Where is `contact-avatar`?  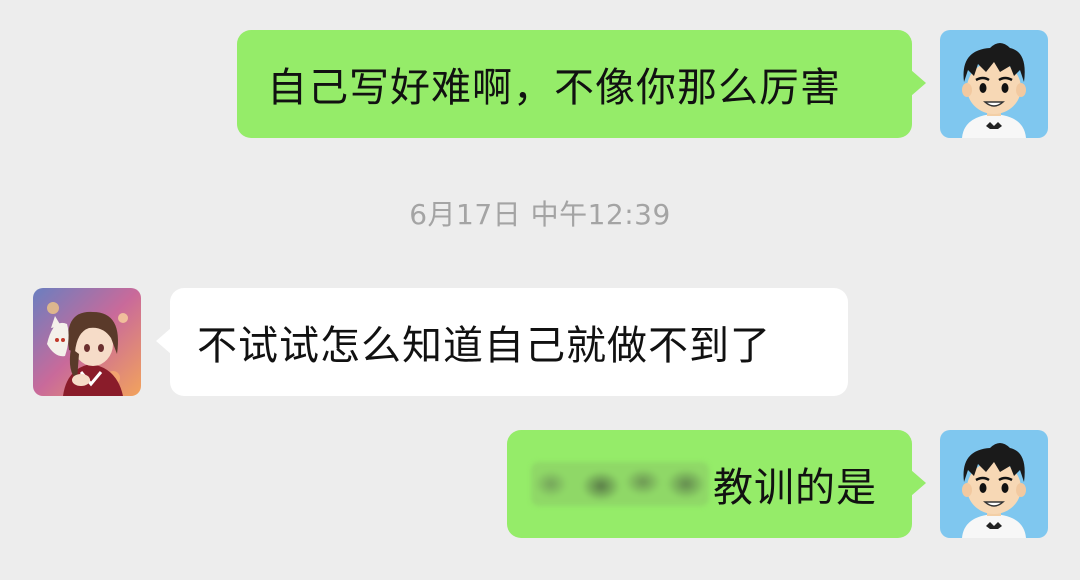 contact-avatar is located at coordinates (87, 342).